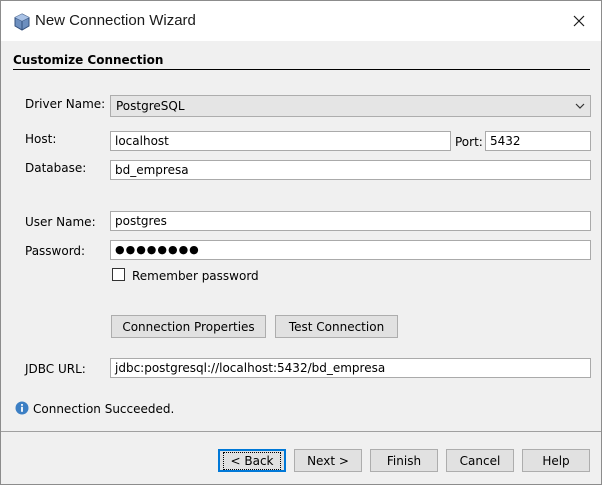 The image size is (602, 485). What do you see at coordinates (41, 139) in the screenshot?
I see `host-label: Host:` at bounding box center [41, 139].